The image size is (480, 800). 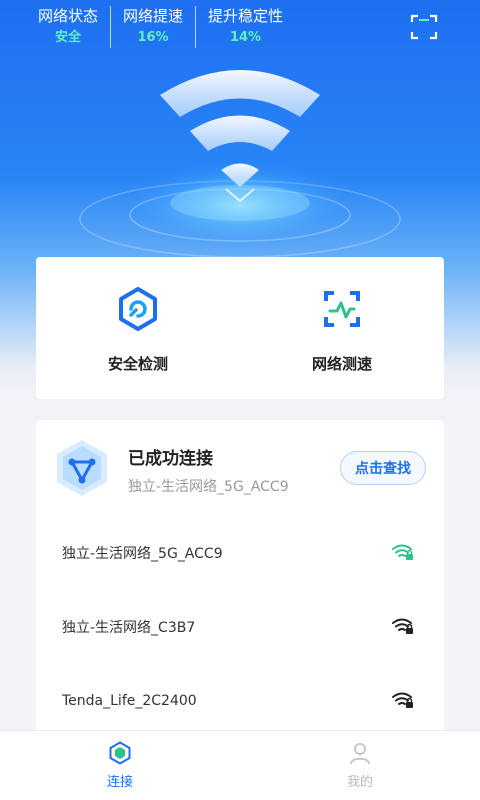 I want to click on wifi-item: 独立-生活网络_5G_ACC9, so click(x=240, y=553).